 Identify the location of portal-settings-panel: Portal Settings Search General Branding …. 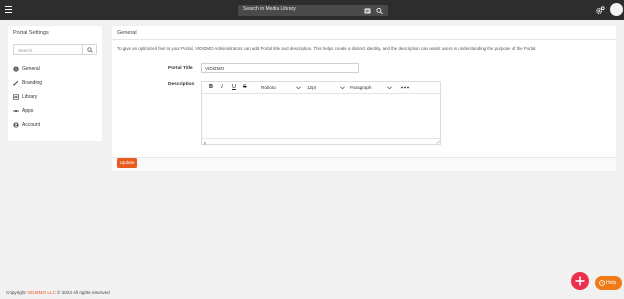
(55, 83).